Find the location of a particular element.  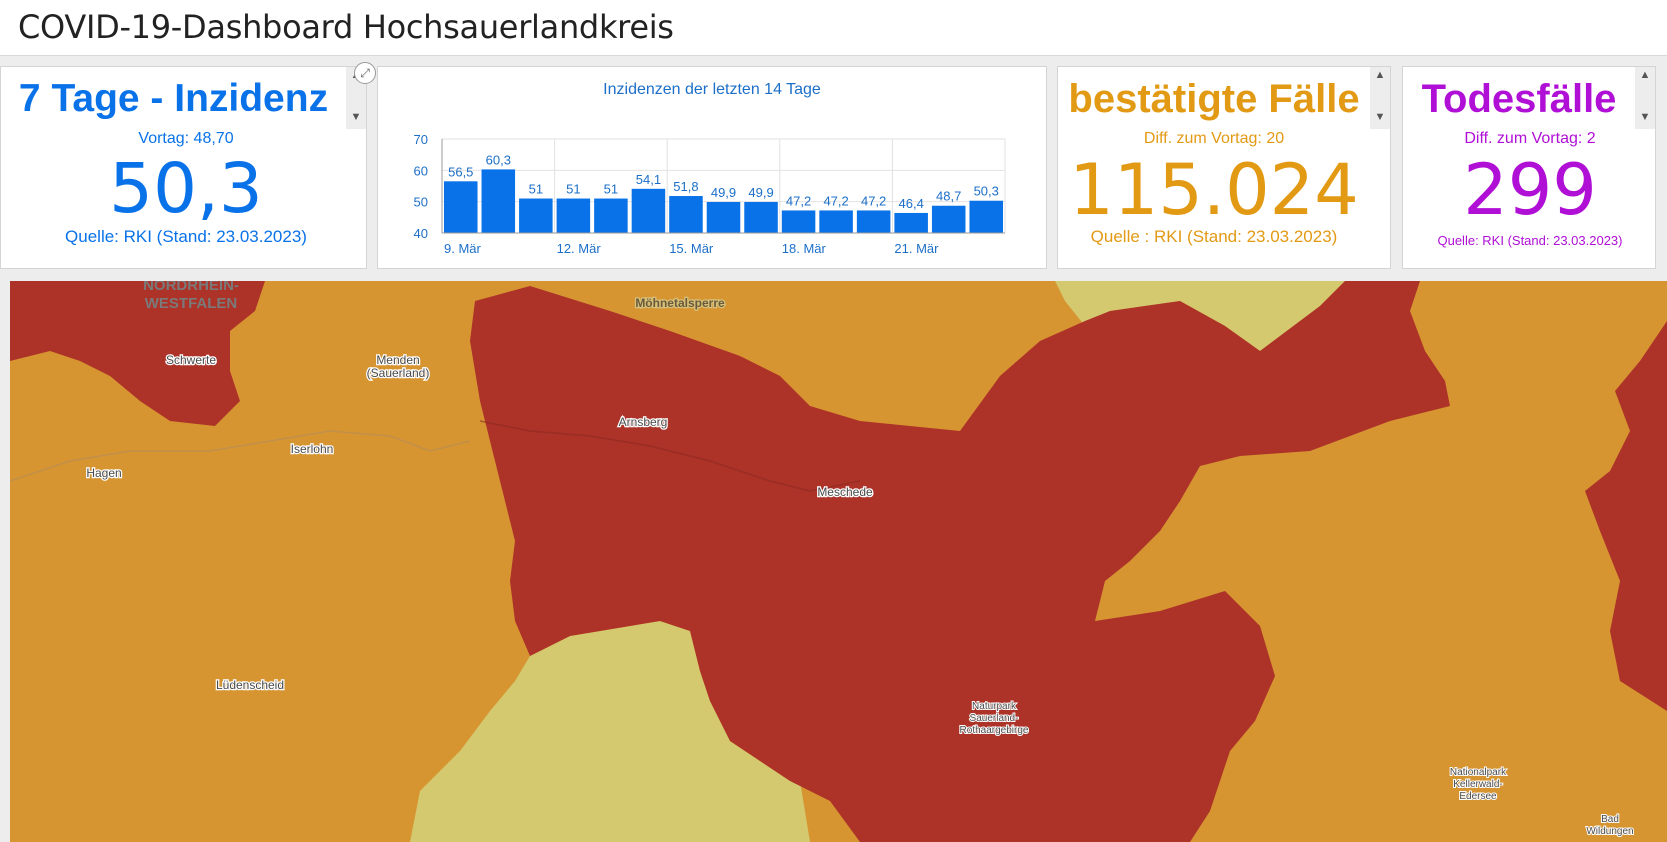

page-title: COVID-19-Dashboard Hochsauerlandkreis is located at coordinates (346, 27).